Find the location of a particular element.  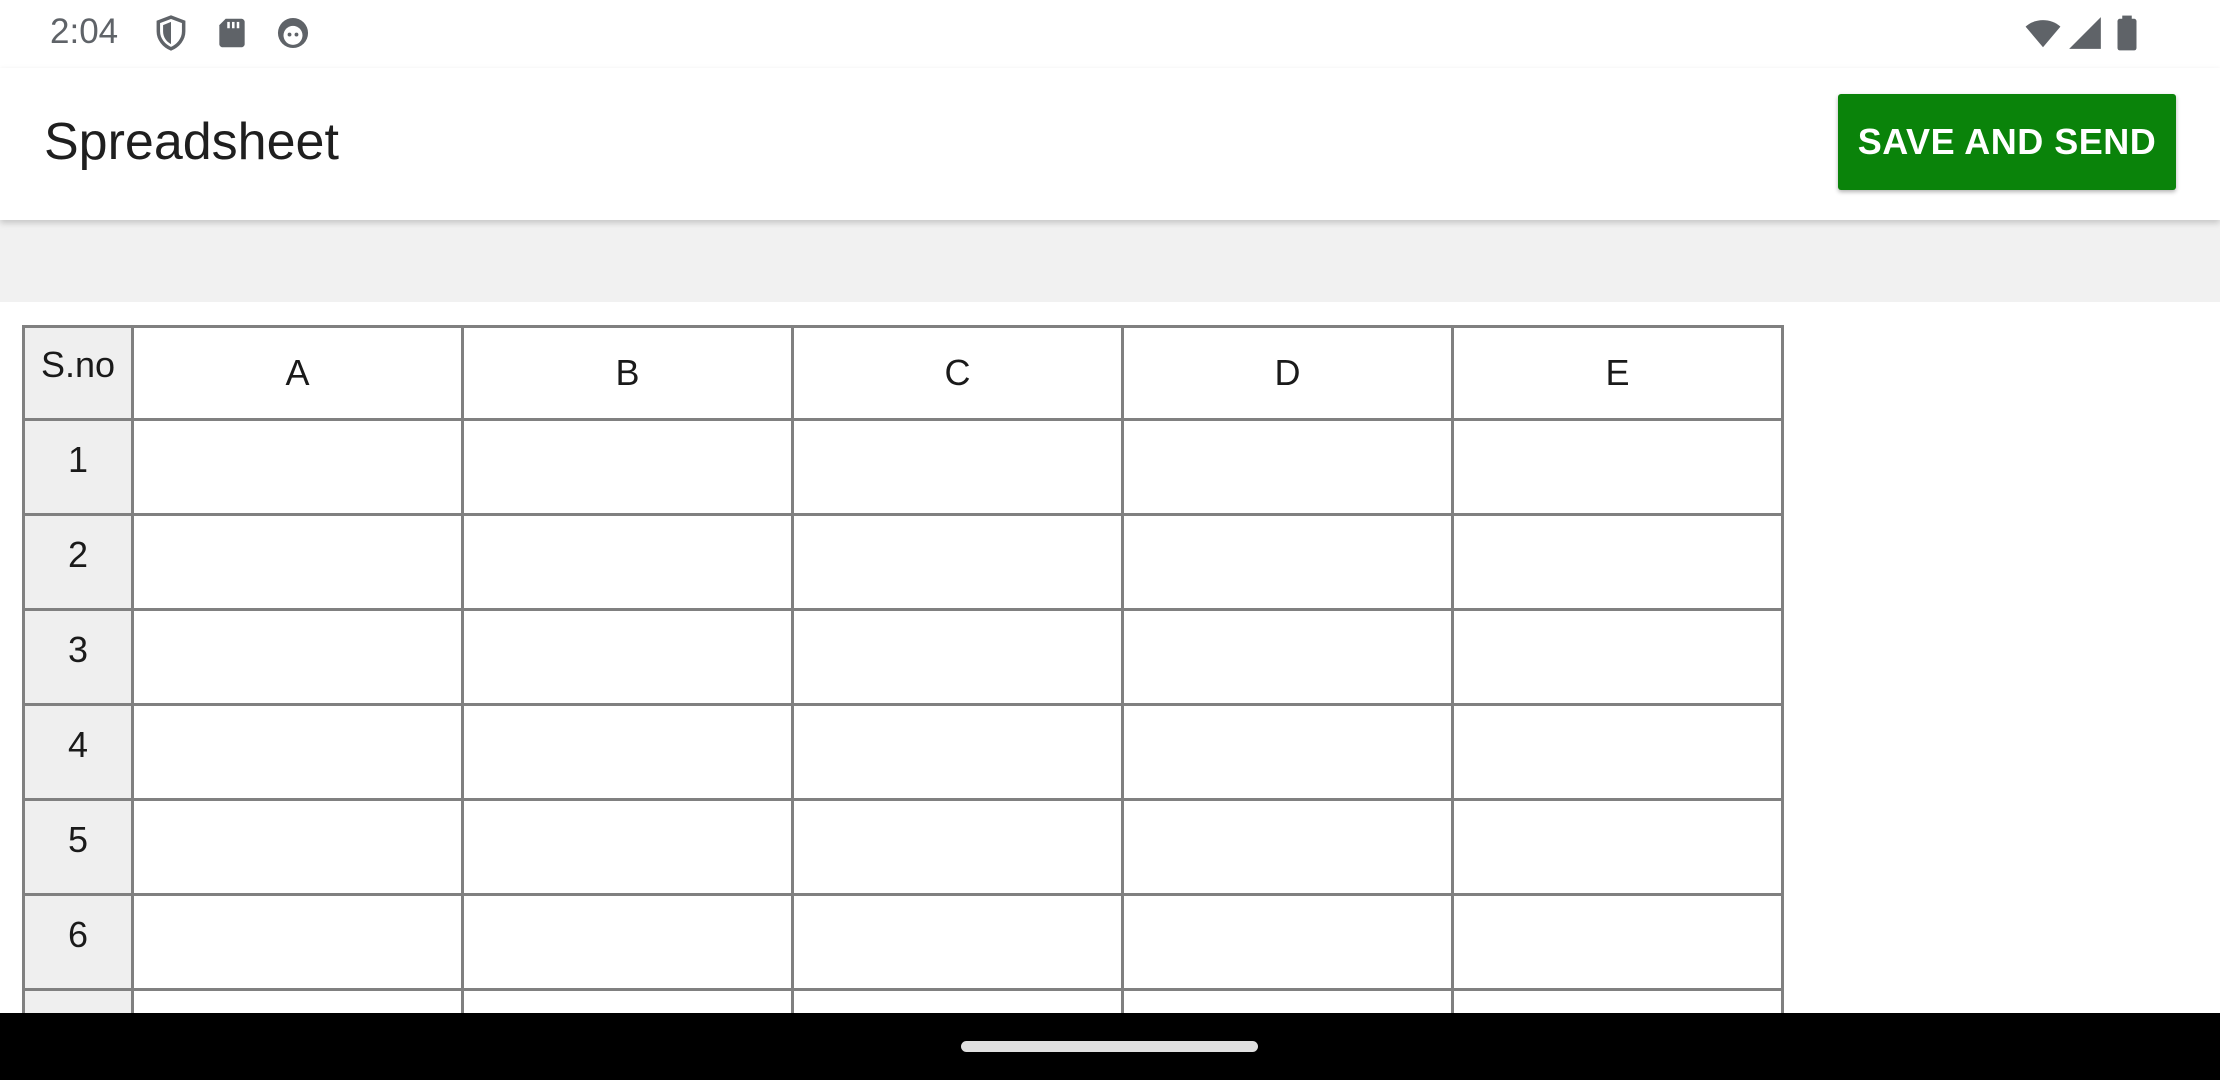

cell-a4 is located at coordinates (297, 752).